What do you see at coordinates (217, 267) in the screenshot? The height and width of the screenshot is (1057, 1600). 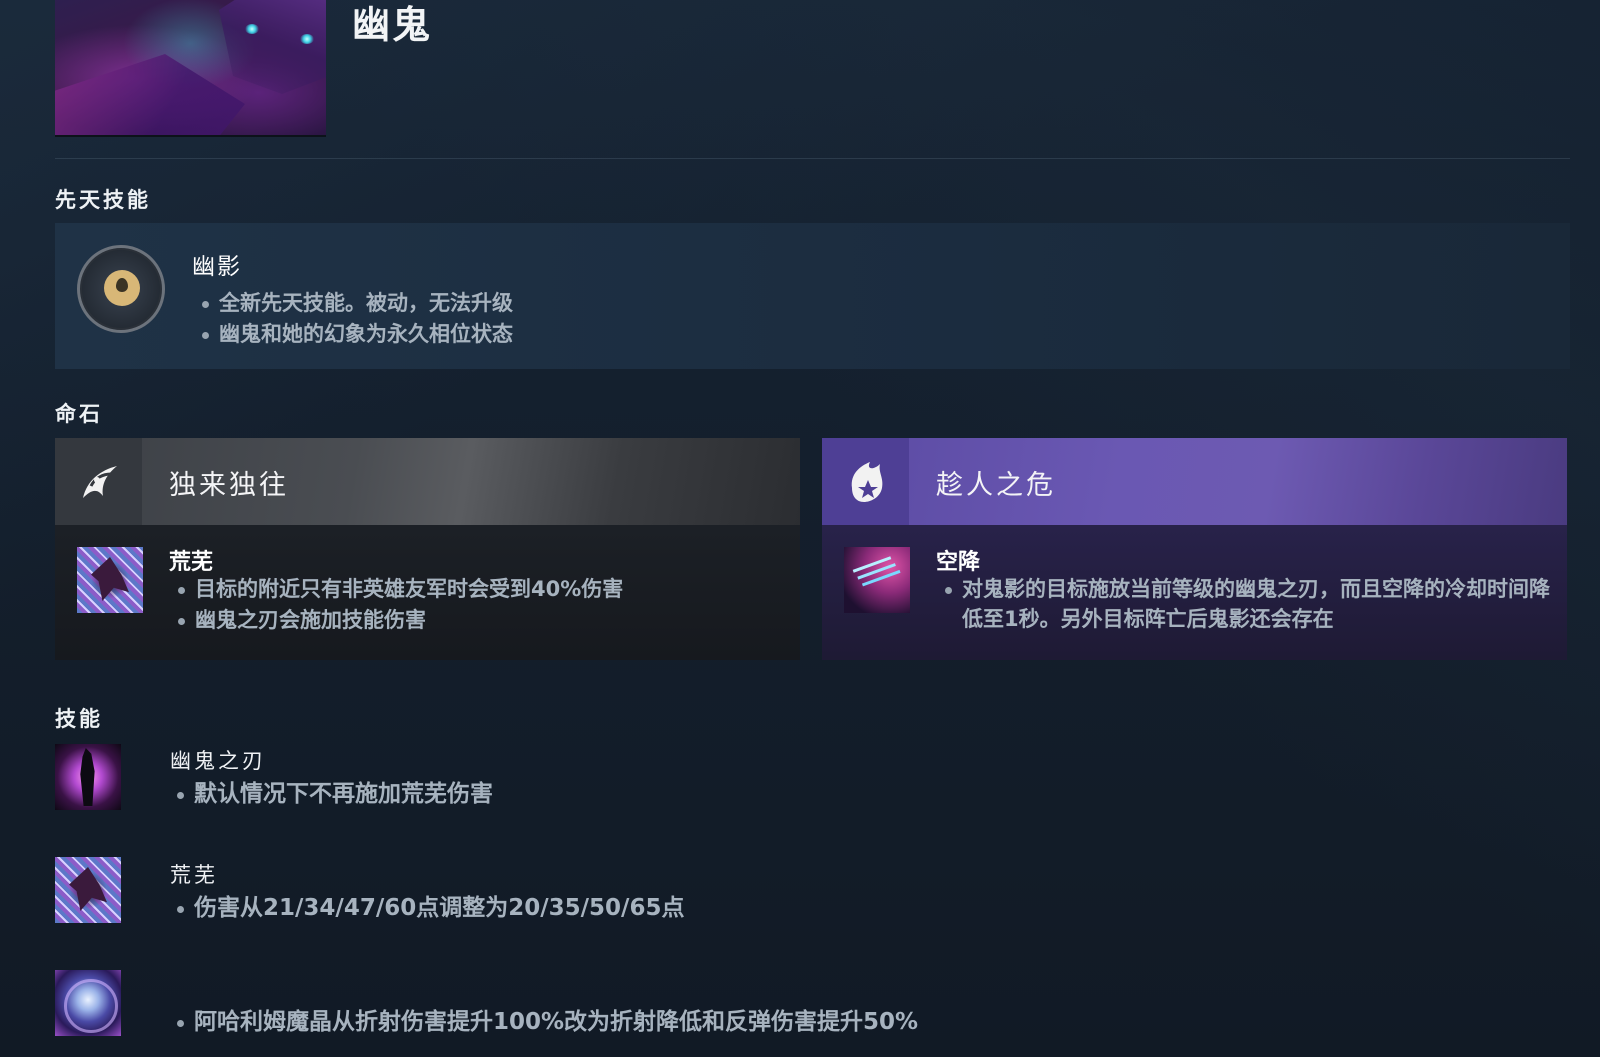 I see `innate-ability-name: 幽影` at bounding box center [217, 267].